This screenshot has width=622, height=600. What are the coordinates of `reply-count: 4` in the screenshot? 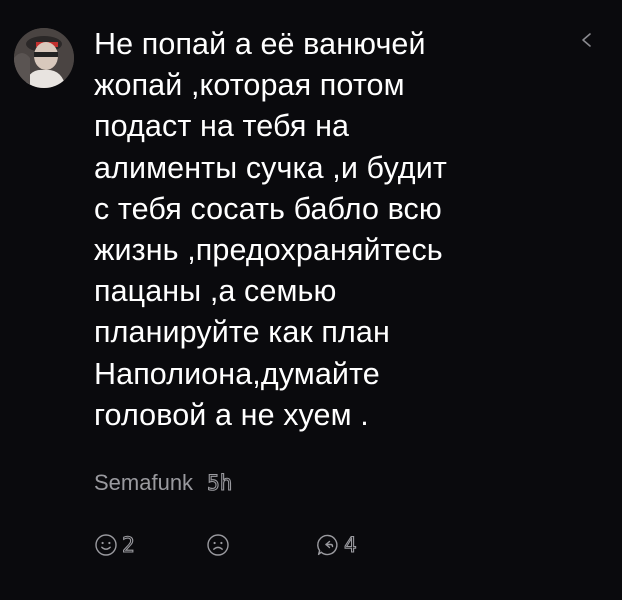 It's located at (350, 544).